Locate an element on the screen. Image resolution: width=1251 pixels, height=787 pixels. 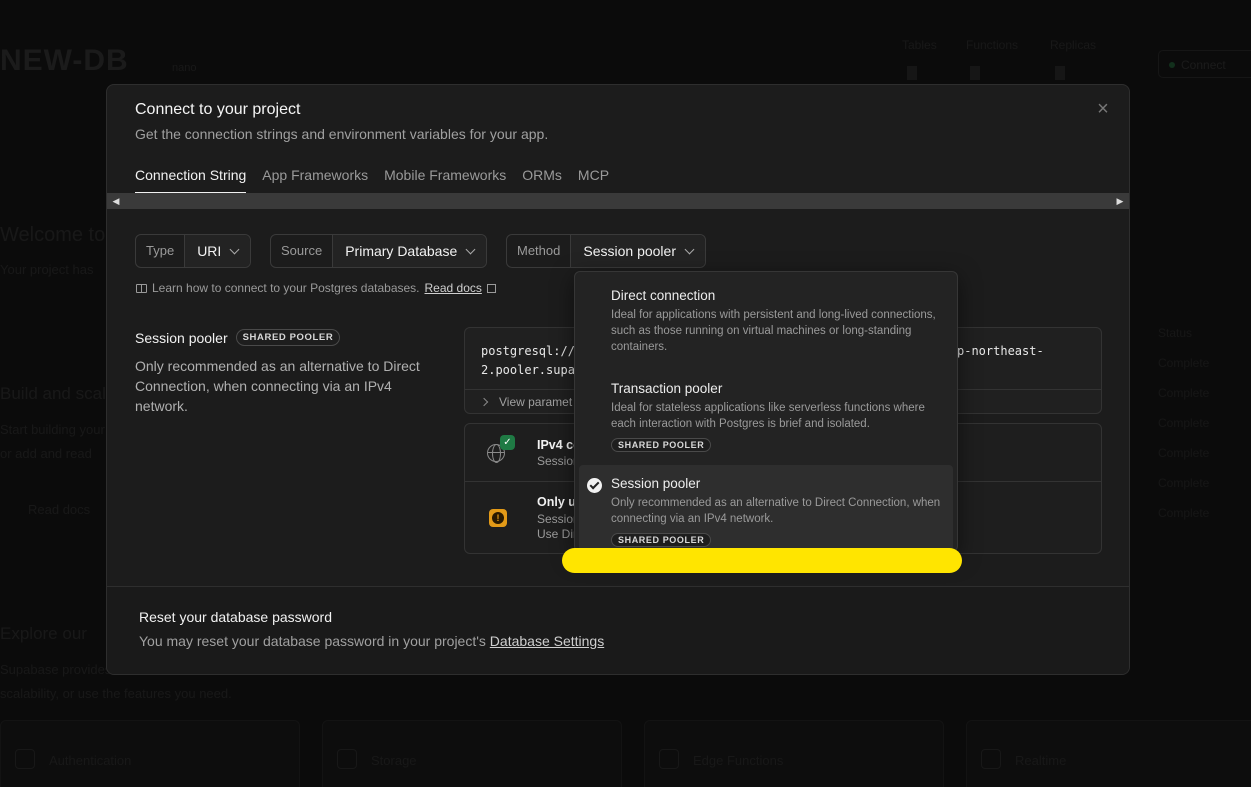
dialog-title: Connect to your project is located at coordinates (218, 109).